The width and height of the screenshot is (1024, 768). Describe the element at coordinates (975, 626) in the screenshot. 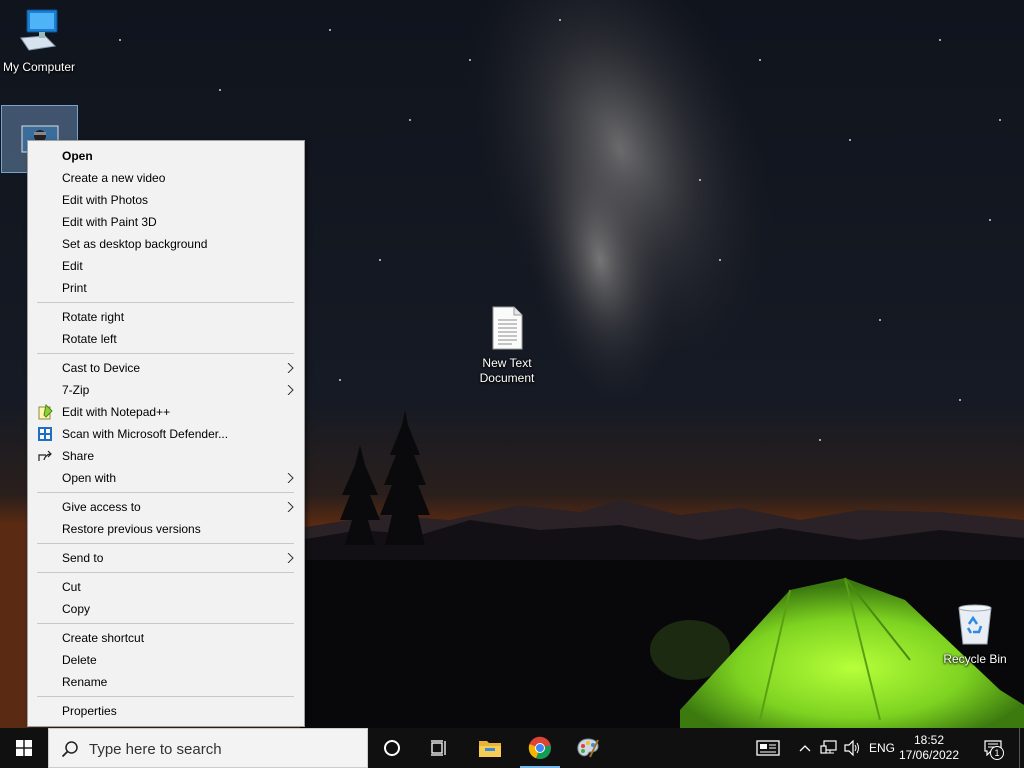

I see `recycle-bin-icon` at that location.